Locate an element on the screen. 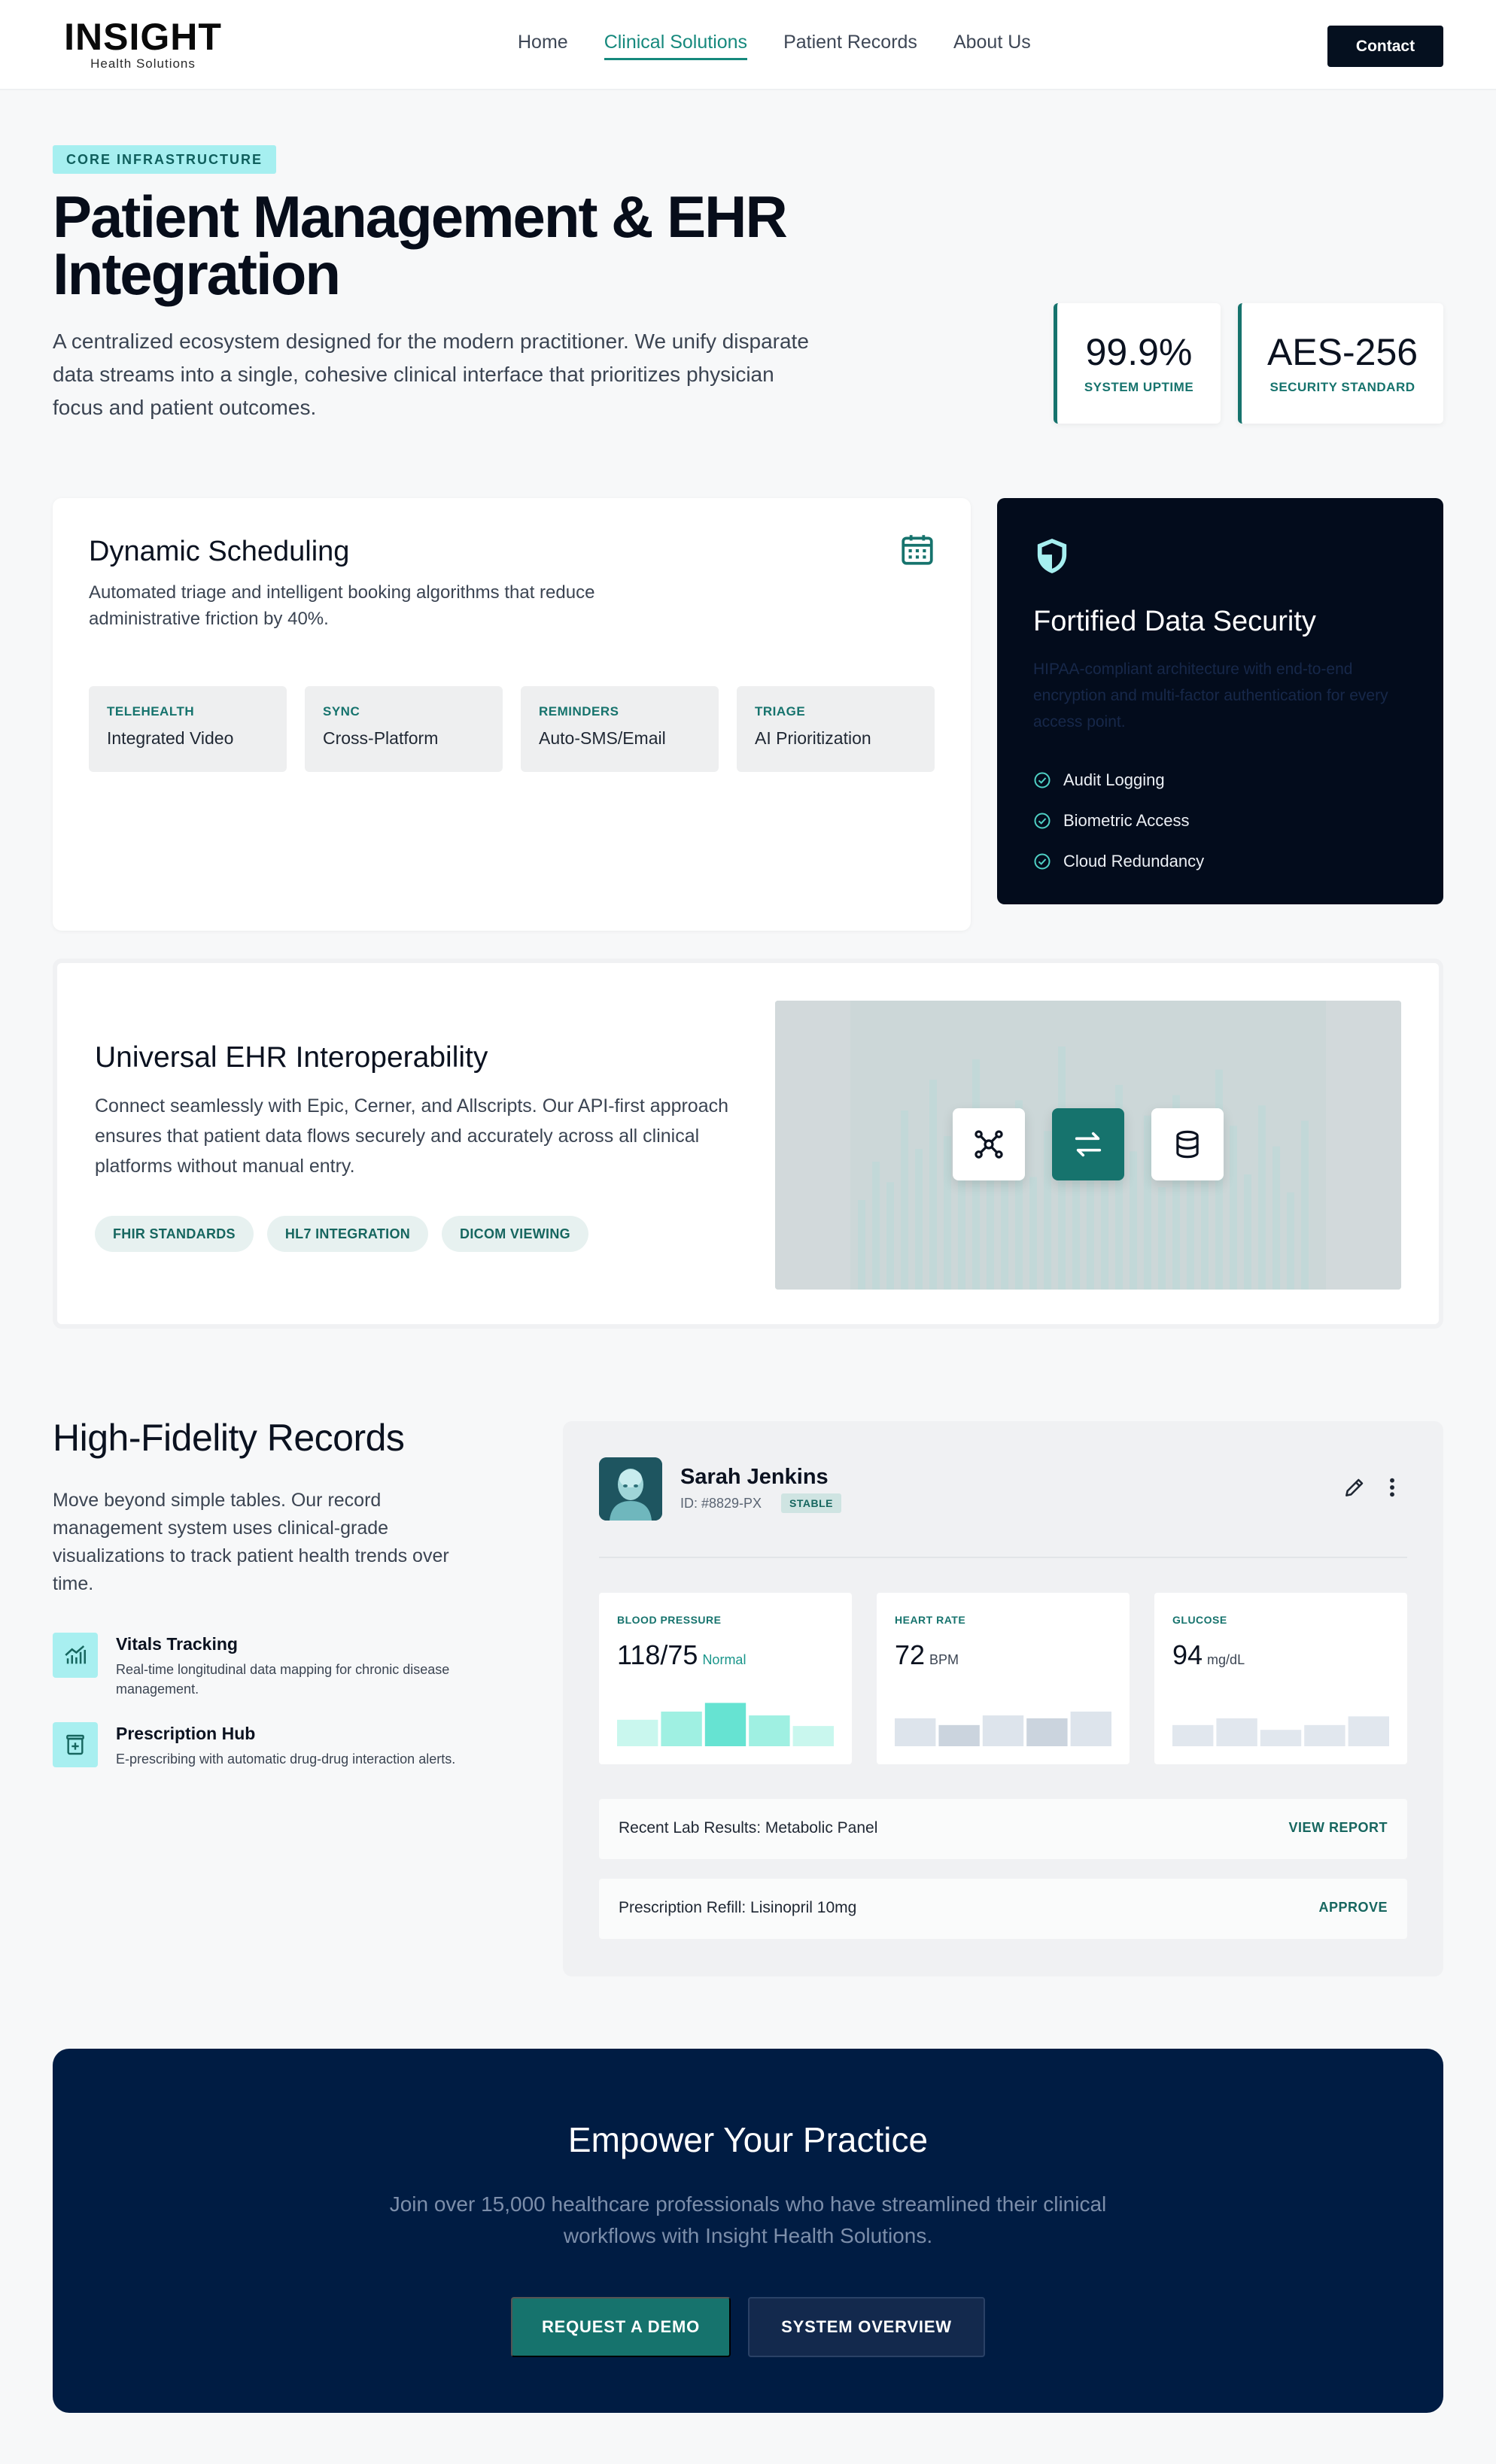 The width and height of the screenshot is (1496, 2464). contact-button: Contact is located at coordinates (1385, 46).